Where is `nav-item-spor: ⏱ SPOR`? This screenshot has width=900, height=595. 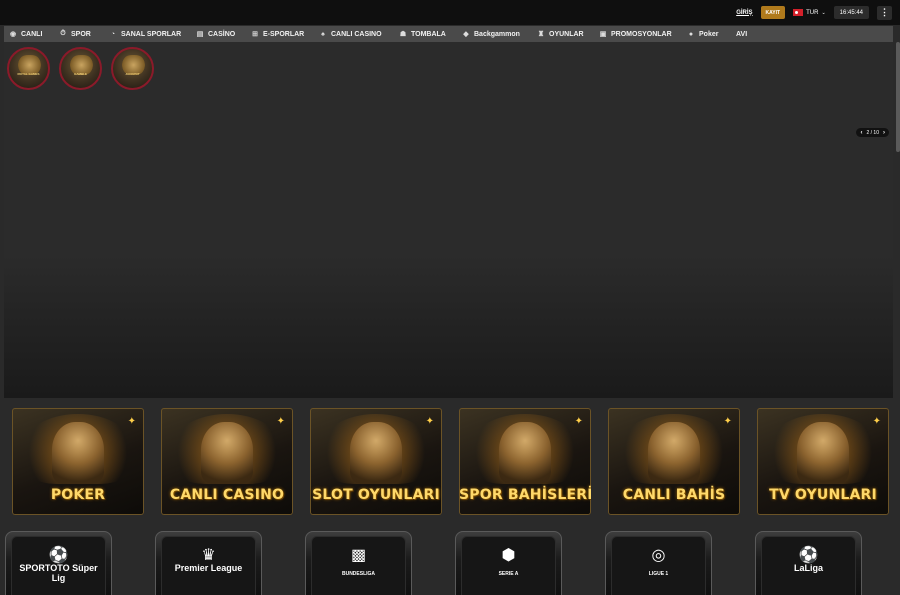 nav-item-spor: ⏱ SPOR is located at coordinates (84, 34).